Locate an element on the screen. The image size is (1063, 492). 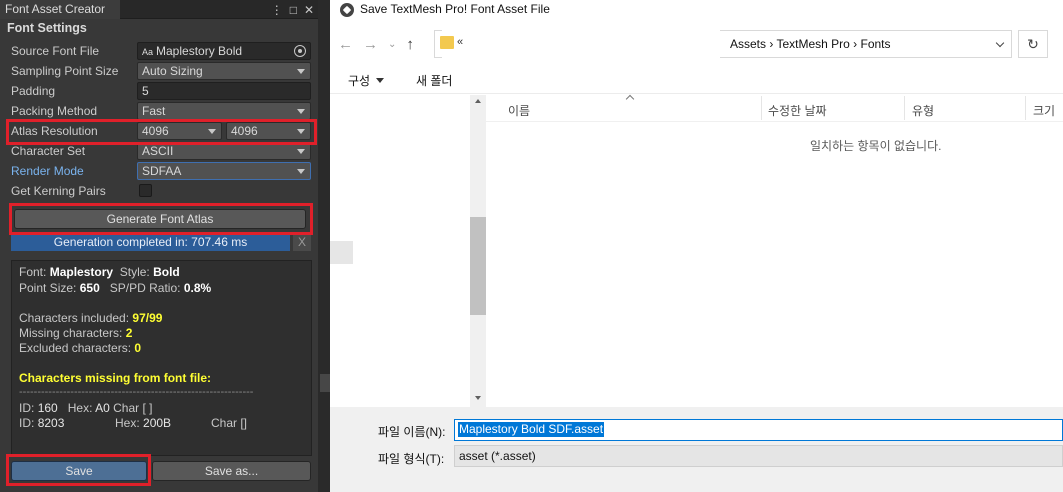
info-missing-value: 2 is located at coordinates (129, 333).